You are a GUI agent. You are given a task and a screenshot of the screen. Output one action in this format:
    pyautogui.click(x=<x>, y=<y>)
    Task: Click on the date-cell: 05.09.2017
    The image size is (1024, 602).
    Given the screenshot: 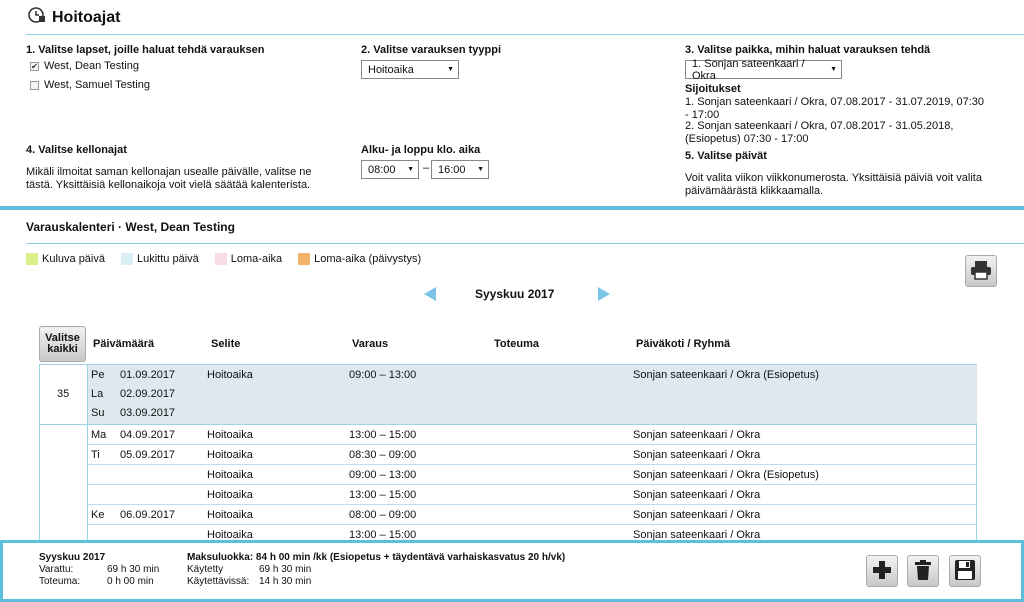 What is the action you would take?
    pyautogui.click(x=147, y=455)
    